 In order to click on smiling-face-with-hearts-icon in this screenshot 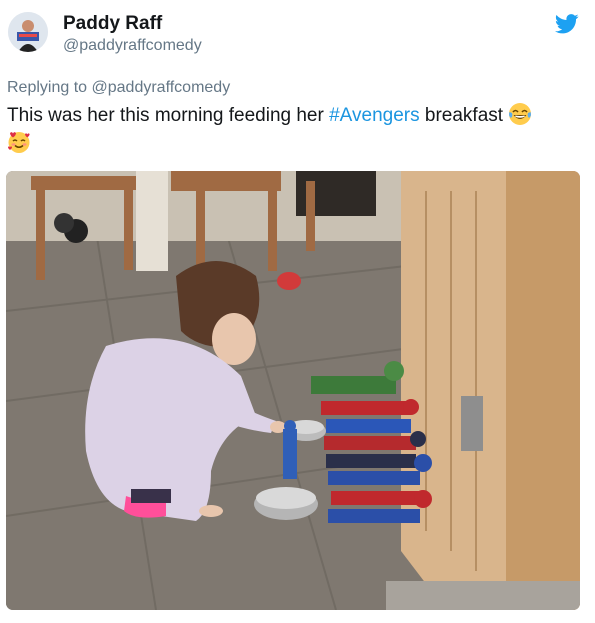, I will do `click(19, 142)`.